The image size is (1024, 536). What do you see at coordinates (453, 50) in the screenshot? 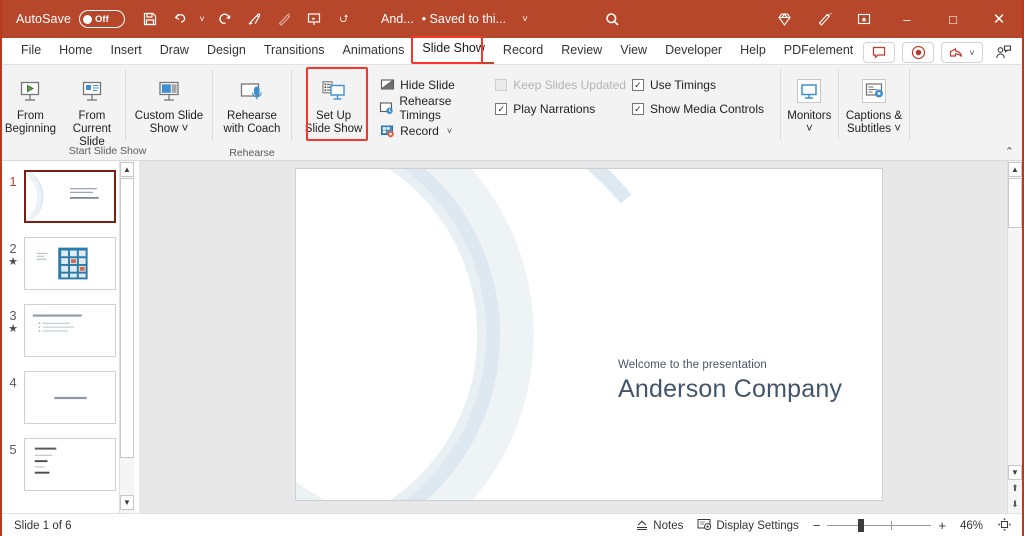
I see `tab-slide-show: Slide Show` at bounding box center [453, 50].